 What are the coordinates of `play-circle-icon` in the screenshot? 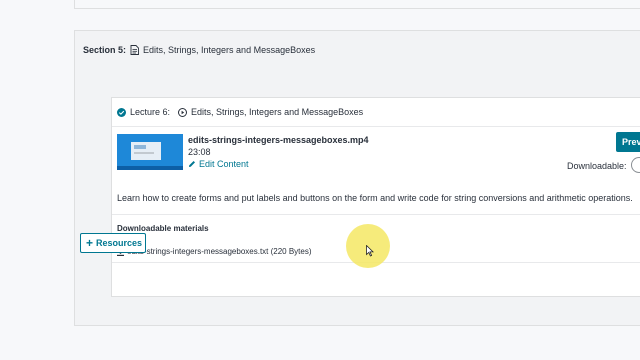 It's located at (183, 112).